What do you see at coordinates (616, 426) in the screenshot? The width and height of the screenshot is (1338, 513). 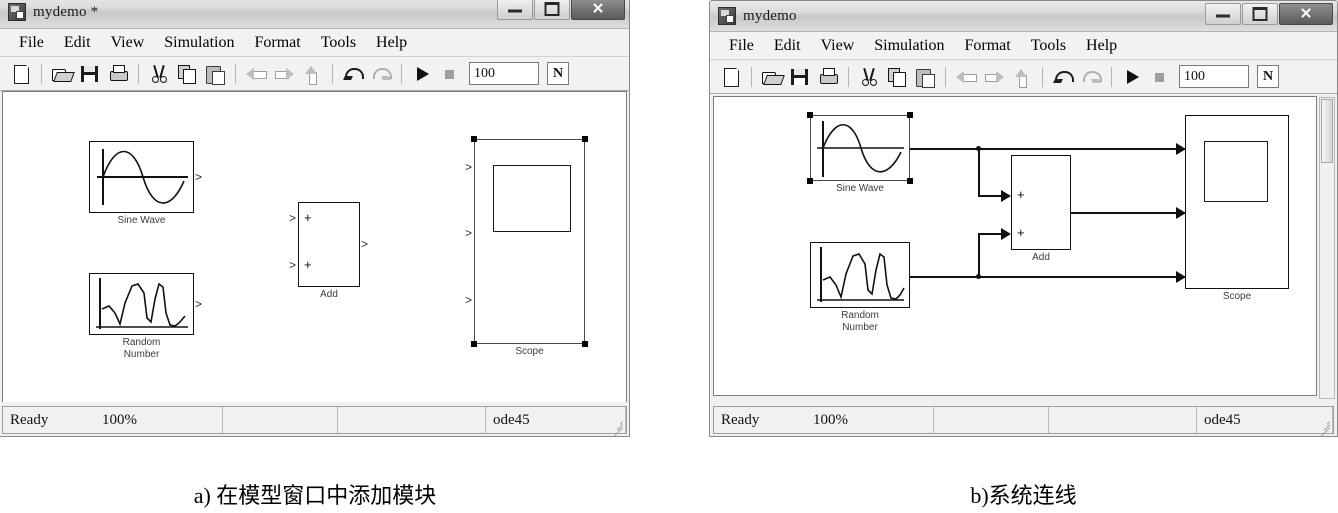 I see `resize-grip-a` at bounding box center [616, 426].